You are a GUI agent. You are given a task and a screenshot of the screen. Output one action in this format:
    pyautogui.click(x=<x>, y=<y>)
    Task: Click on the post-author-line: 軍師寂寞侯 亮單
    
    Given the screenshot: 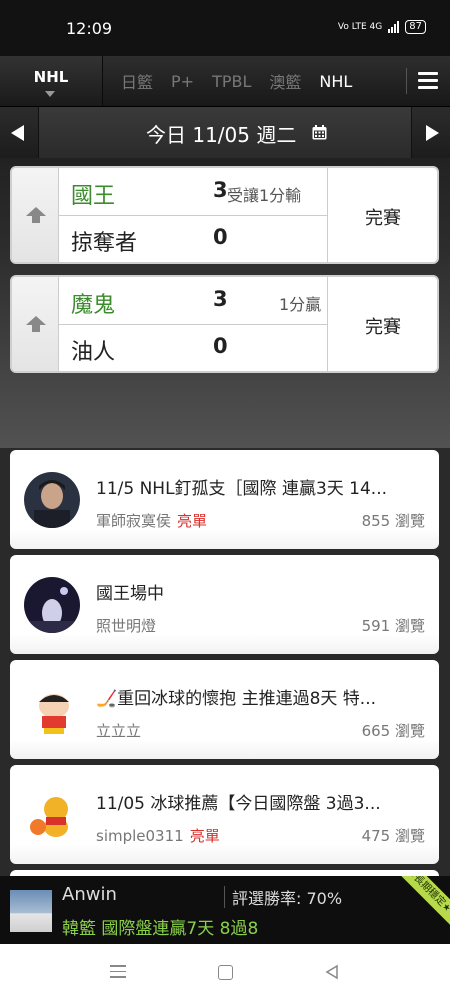 What is the action you would take?
    pyautogui.click(x=151, y=520)
    